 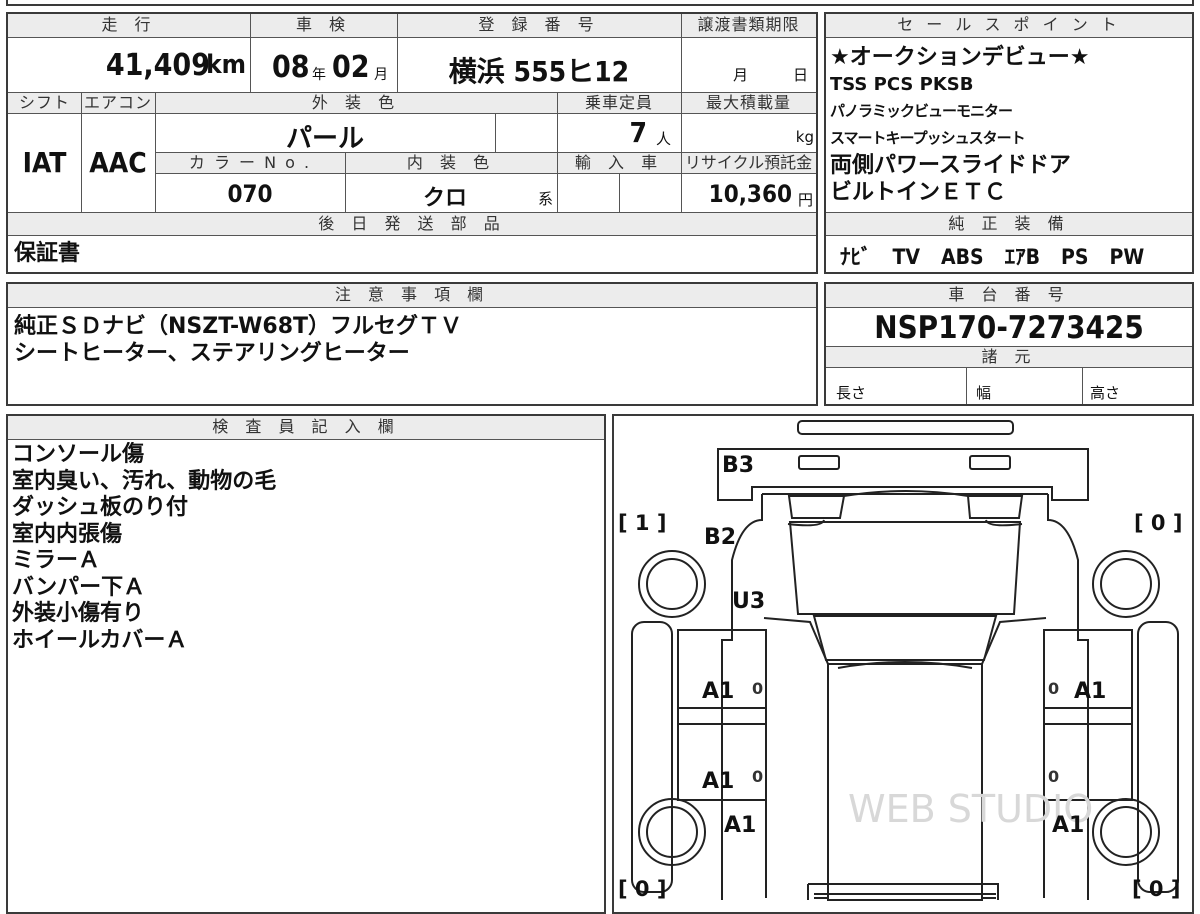 I want to click on interior-color-cell: クロ 系, so click(x=451, y=193).